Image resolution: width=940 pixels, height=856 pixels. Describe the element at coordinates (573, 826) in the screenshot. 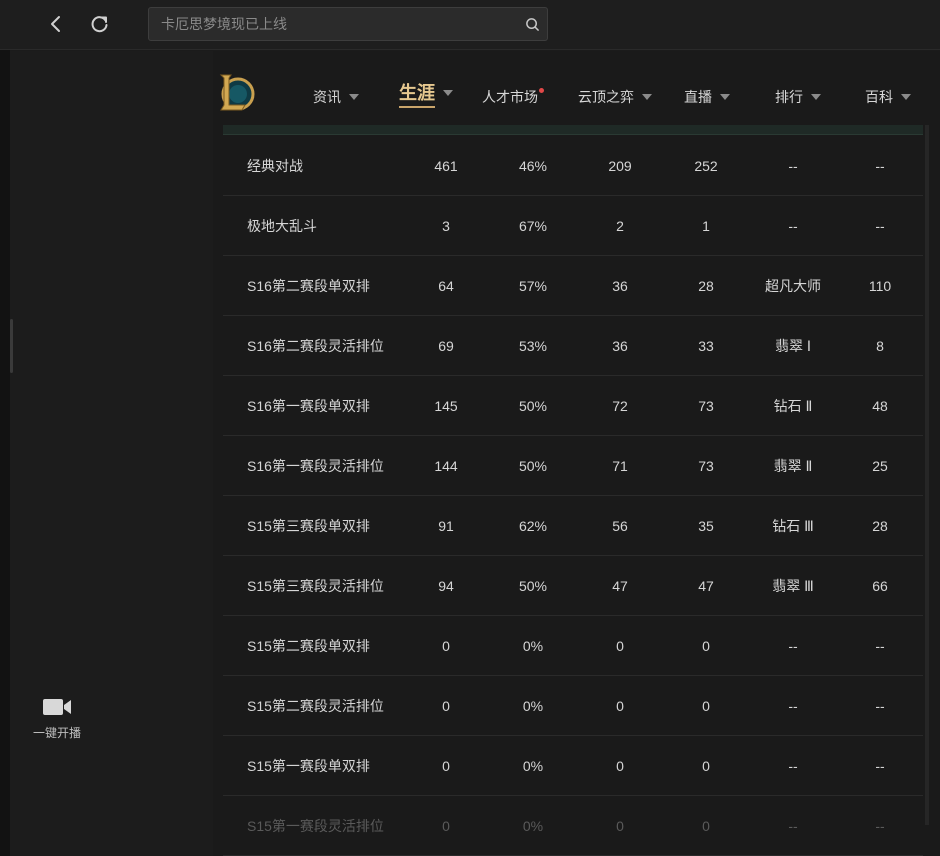

I see `table-row: S15第一赛段灵活排位 0 0% 0 0 -- --` at that location.